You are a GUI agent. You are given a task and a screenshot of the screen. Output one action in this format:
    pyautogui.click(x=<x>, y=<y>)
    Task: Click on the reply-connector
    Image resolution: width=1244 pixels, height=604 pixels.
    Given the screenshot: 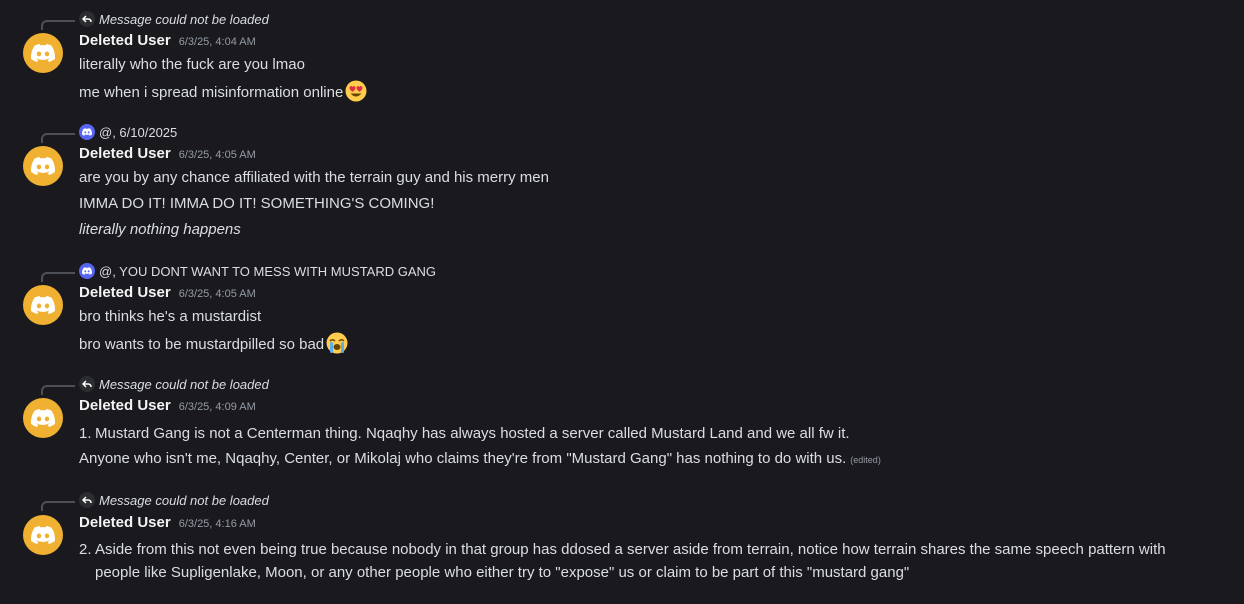 What is the action you would take?
    pyautogui.click(x=58, y=506)
    